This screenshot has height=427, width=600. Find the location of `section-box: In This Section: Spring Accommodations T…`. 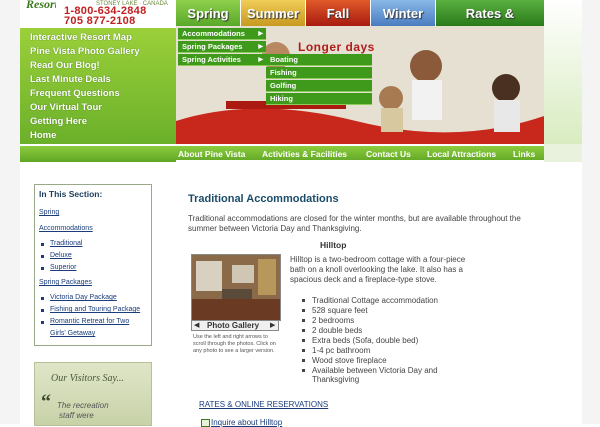

section-box: In This Section: Spring Accommodations T… is located at coordinates (93, 265).